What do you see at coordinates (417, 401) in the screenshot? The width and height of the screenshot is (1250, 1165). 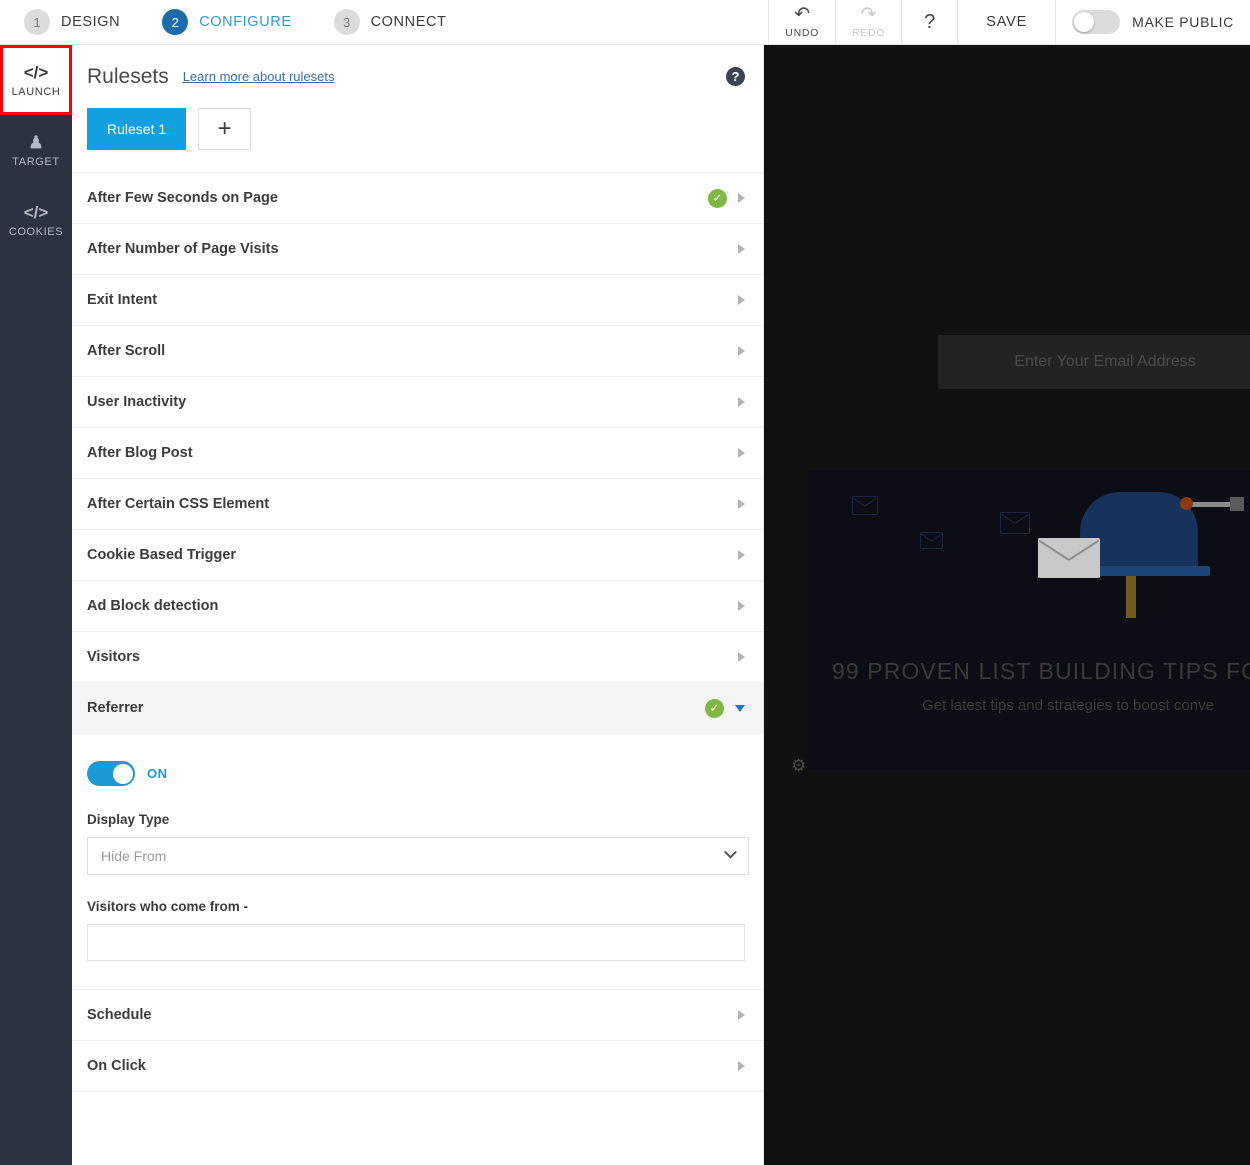 I see `rule-row: User Inactivity` at bounding box center [417, 401].